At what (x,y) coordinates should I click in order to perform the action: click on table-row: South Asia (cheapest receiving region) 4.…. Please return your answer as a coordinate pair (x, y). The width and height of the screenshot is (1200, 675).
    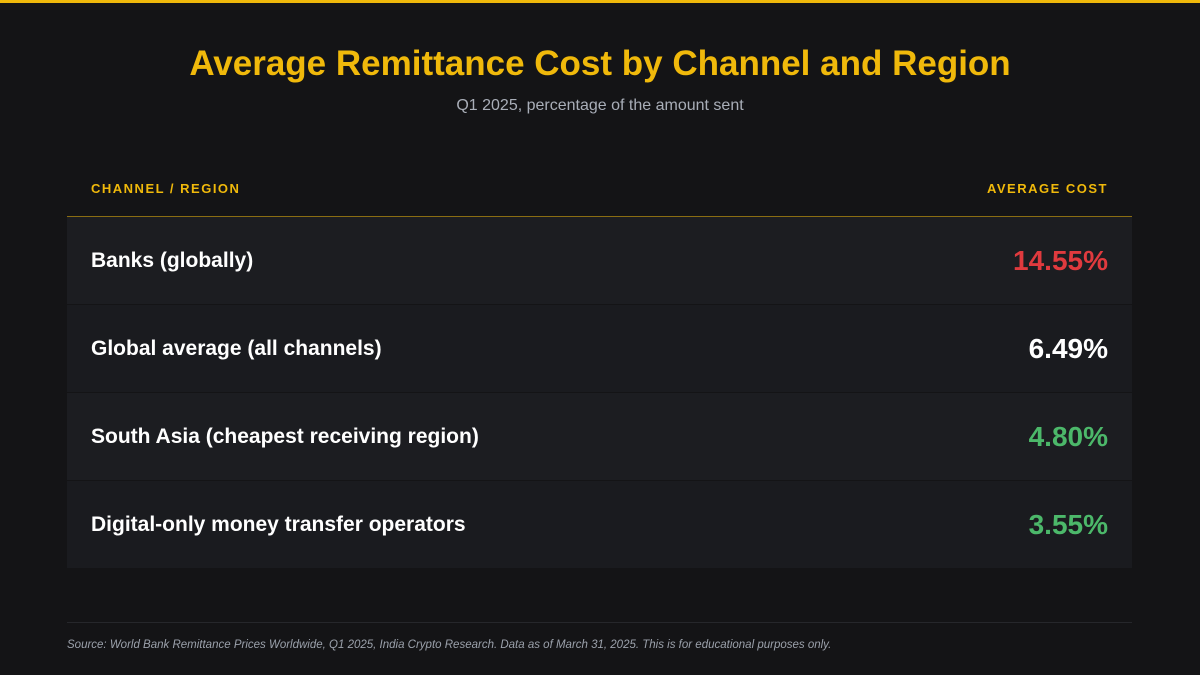
    Looking at the image, I should click on (599, 437).